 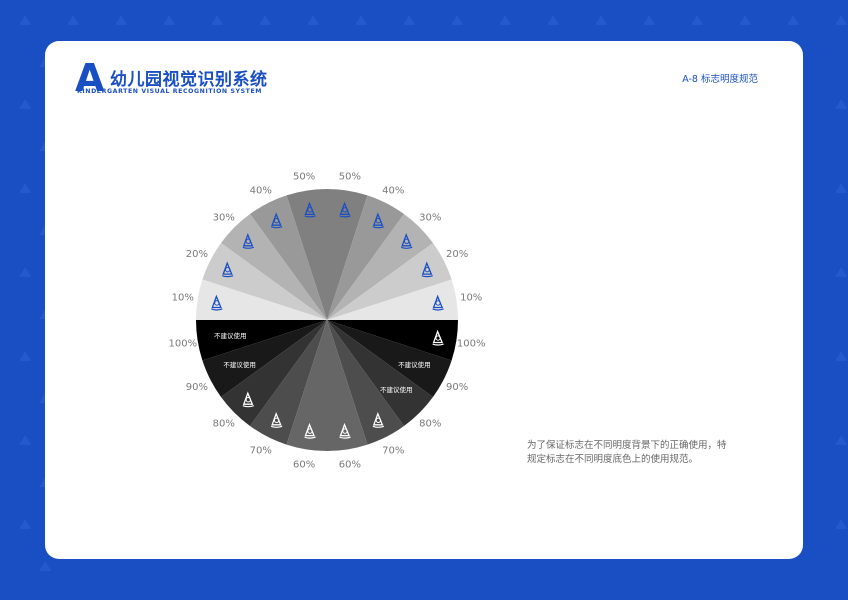 I want to click on brightness-label-left-9: 60%, so click(x=304, y=465).